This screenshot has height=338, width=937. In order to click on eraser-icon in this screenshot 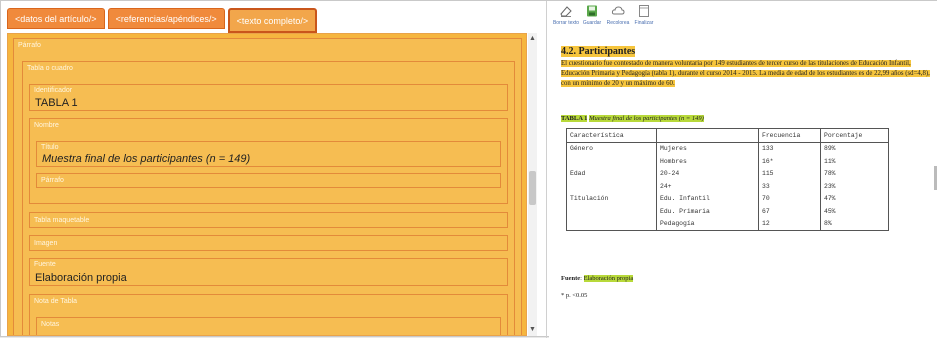, I will do `click(566, 11)`.